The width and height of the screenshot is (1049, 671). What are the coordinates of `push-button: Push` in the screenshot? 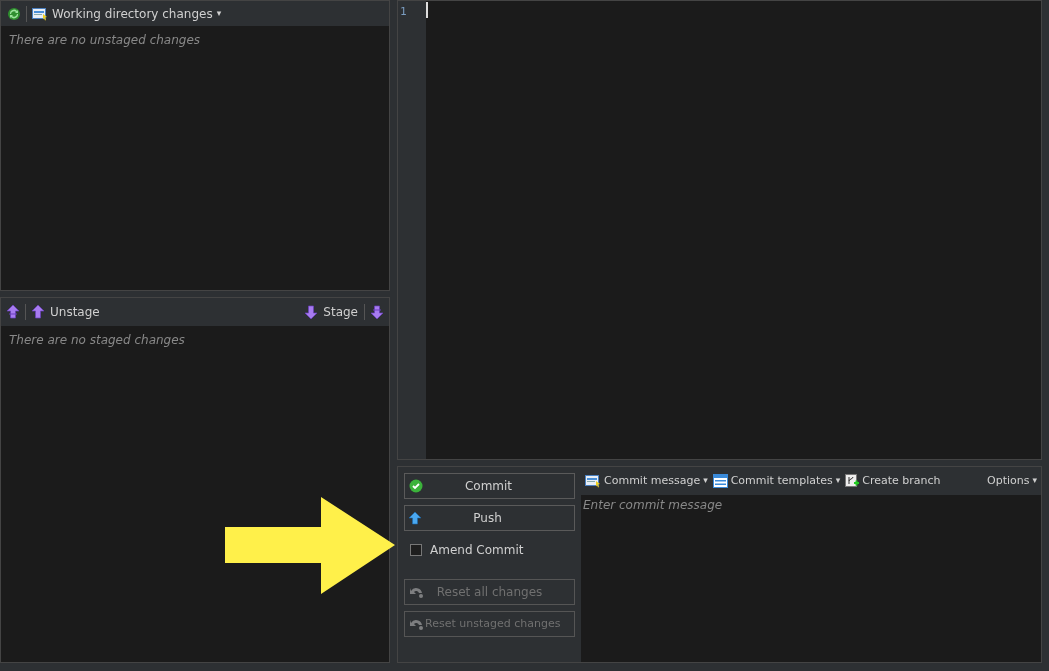 It's located at (489, 518).